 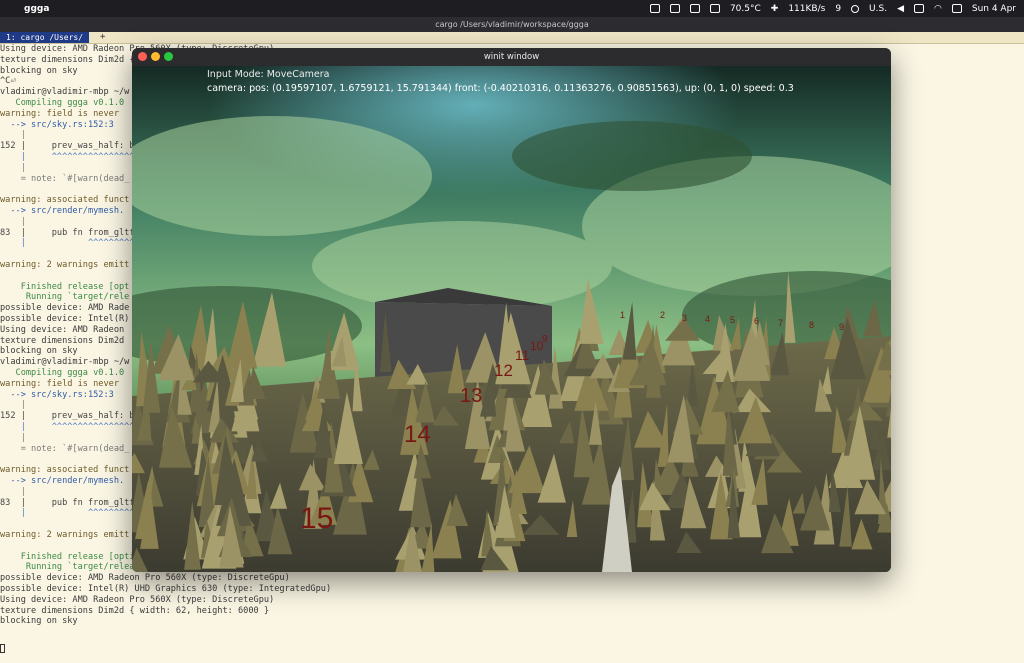 I want to click on axis-label-2: 2, so click(x=662, y=315).